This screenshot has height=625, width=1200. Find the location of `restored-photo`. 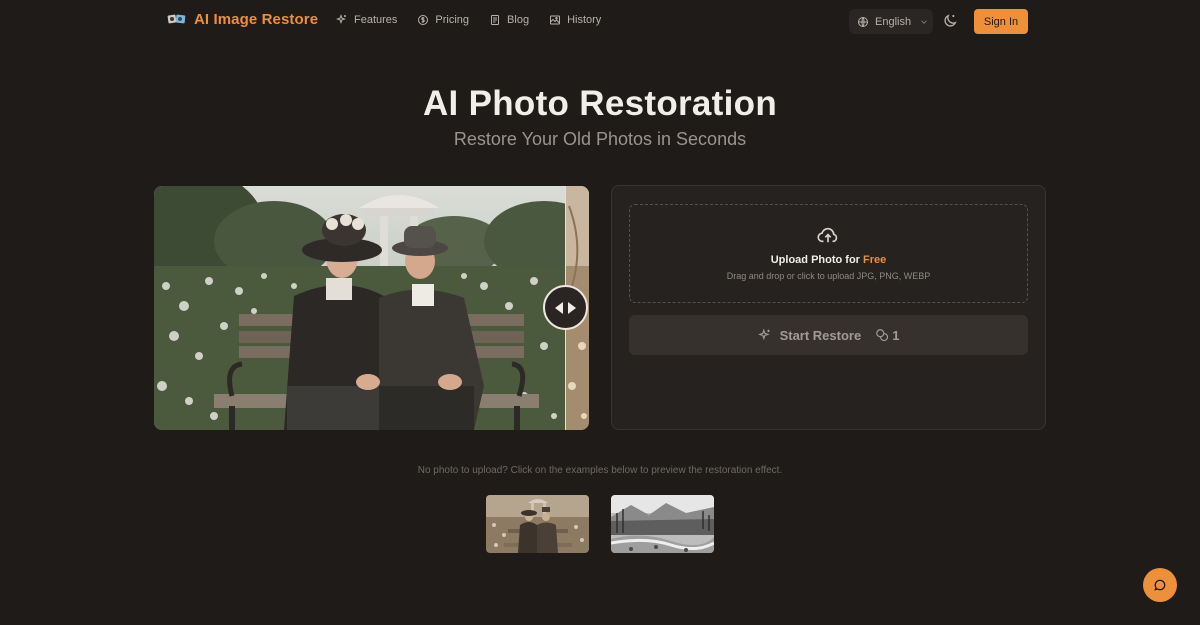

restored-photo is located at coordinates (371, 308).